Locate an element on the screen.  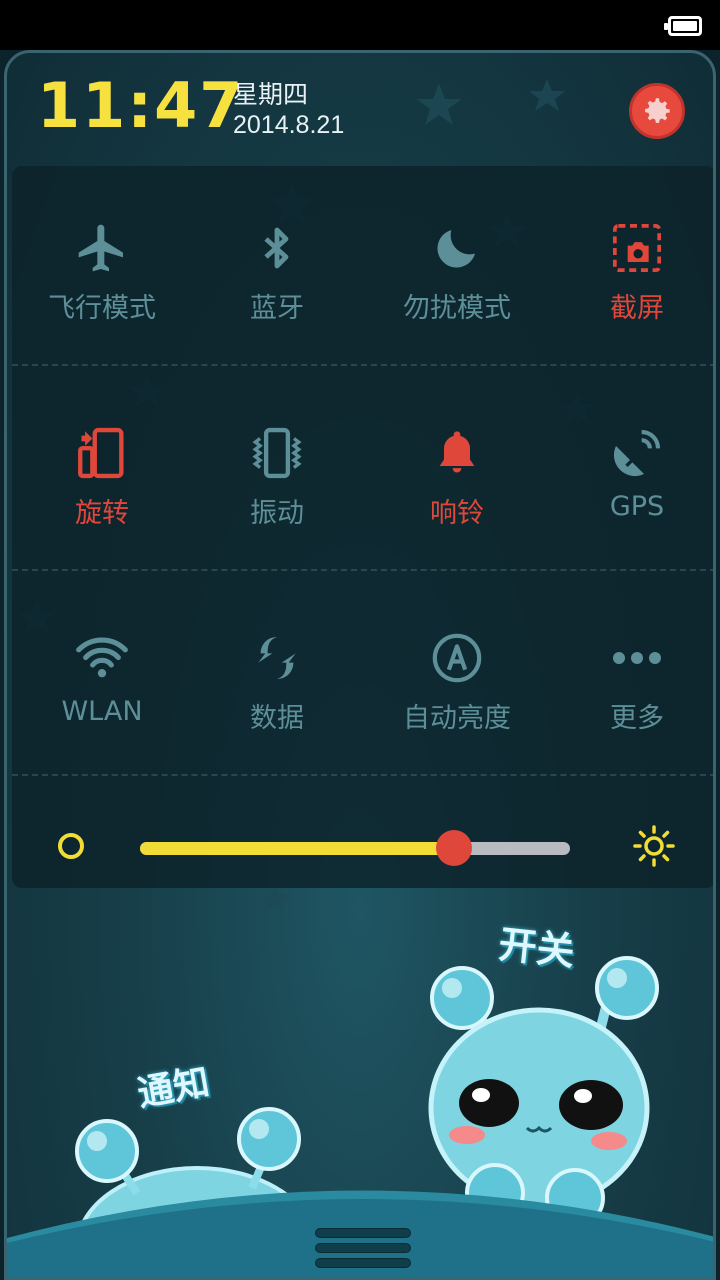
bell-icon is located at coordinates (457, 453).